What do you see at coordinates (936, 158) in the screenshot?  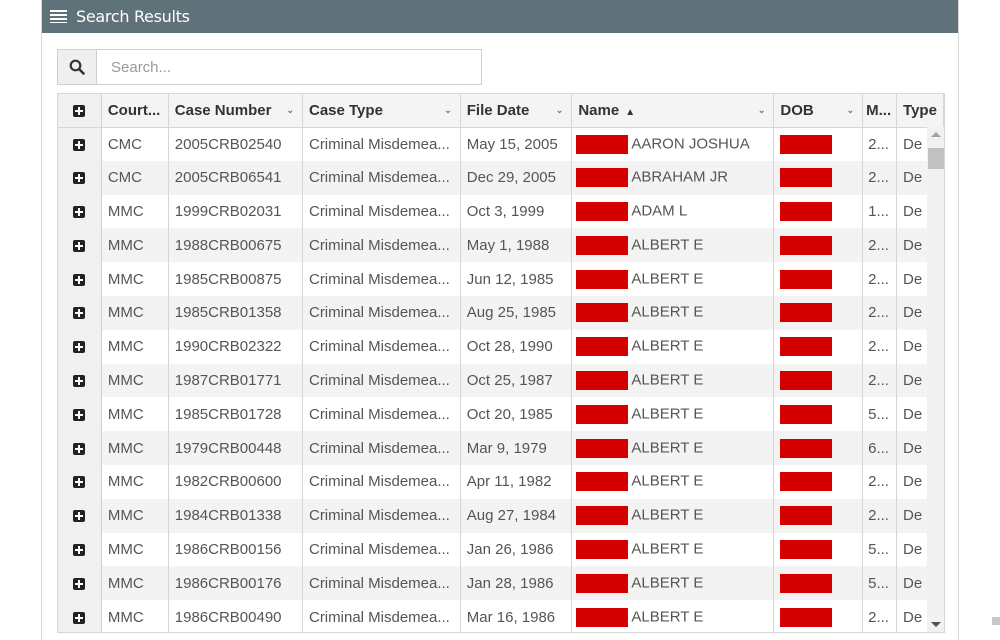 I see `scrollbar-thumb` at bounding box center [936, 158].